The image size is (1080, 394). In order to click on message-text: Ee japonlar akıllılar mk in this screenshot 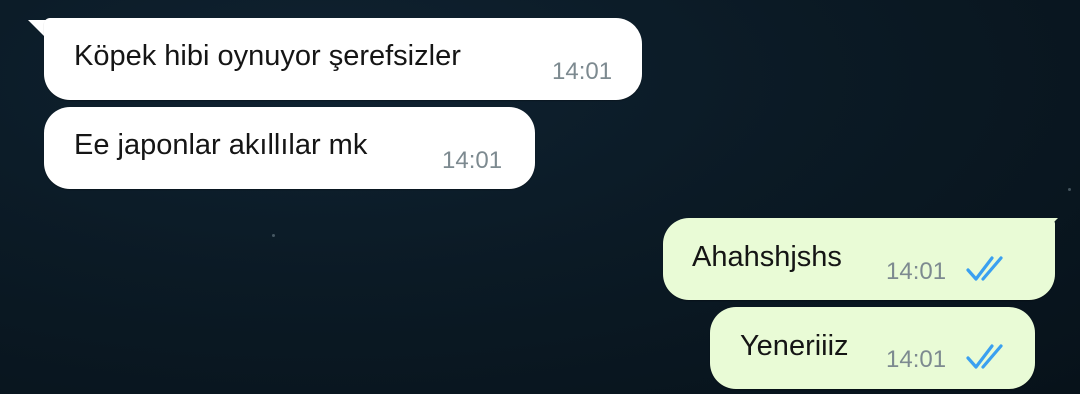, I will do `click(221, 145)`.